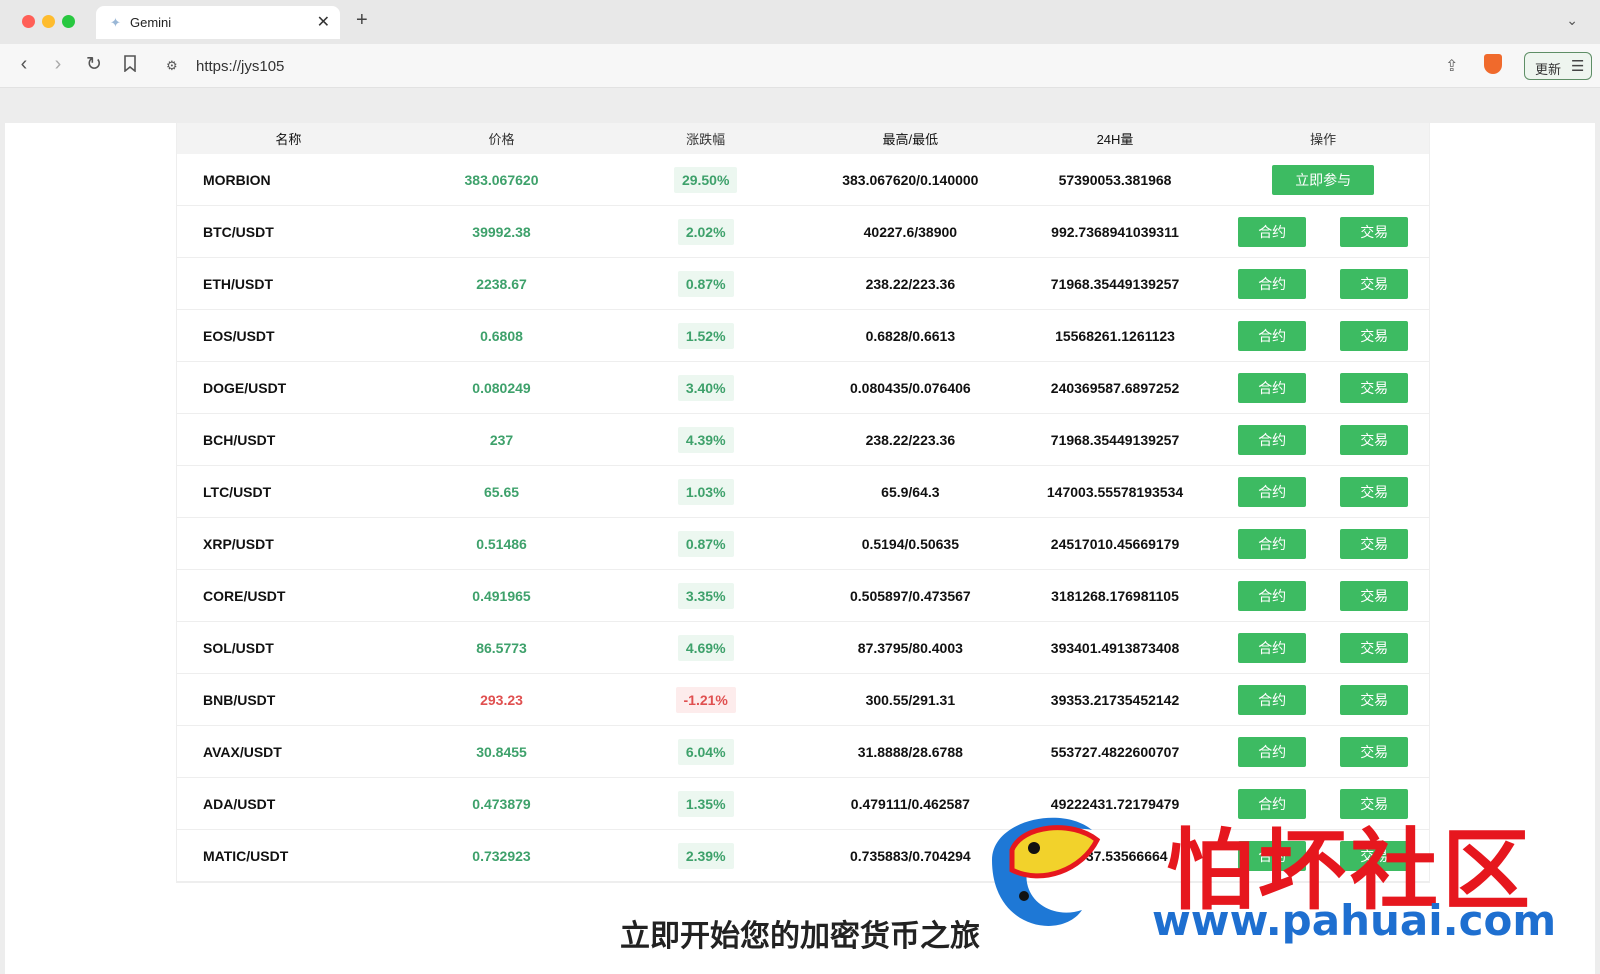 The image size is (1600, 974). I want to click on join-now-button: 立即参与, so click(1323, 179).